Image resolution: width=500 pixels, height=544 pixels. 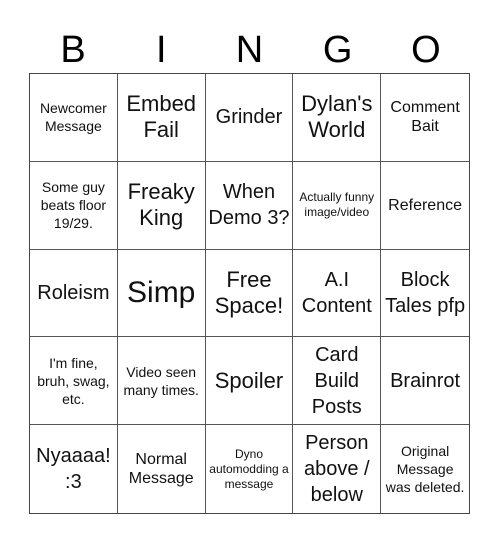 What do you see at coordinates (249, 118) in the screenshot?
I see `bingo-cell: Grinder` at bounding box center [249, 118].